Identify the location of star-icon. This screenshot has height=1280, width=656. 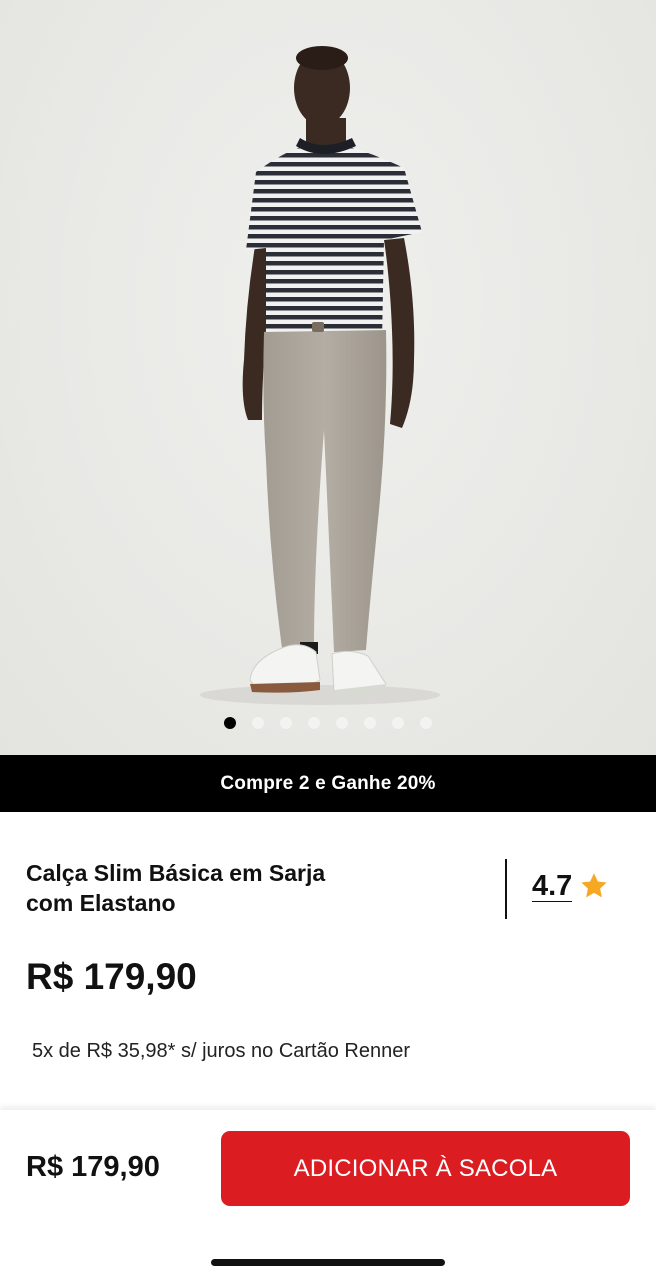
(594, 885).